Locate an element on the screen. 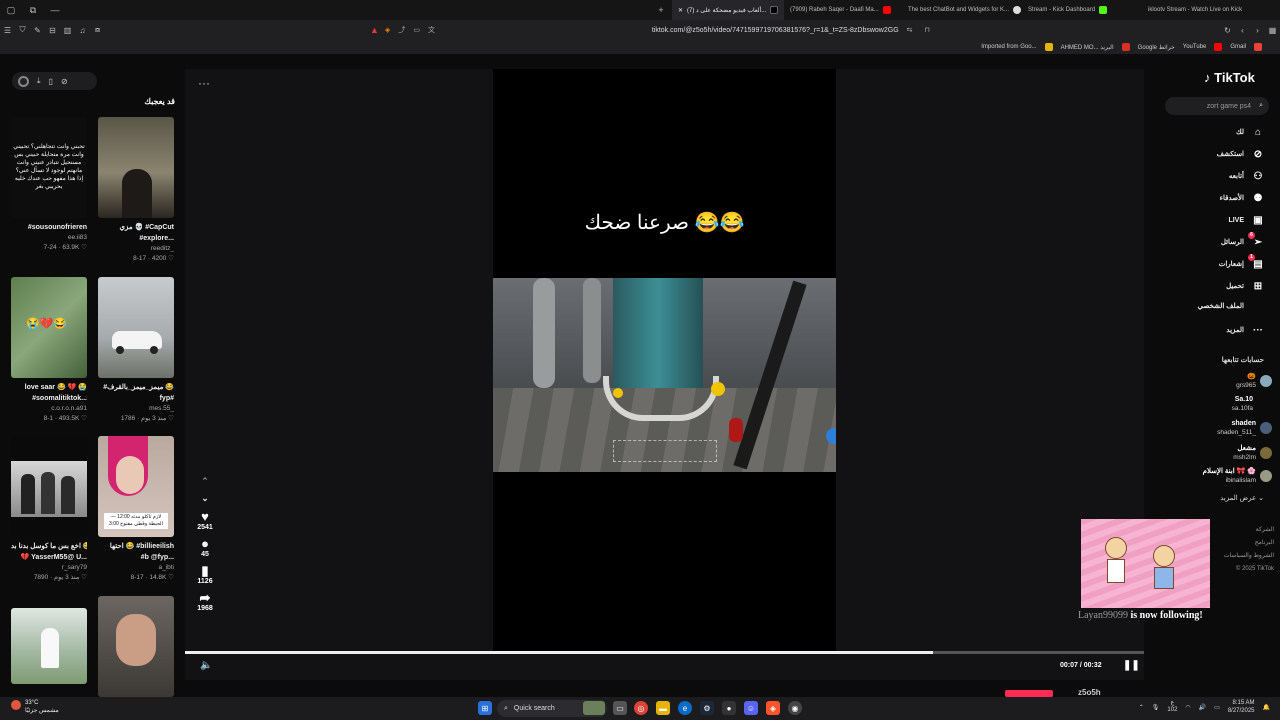  video-author: c.o.r.o.n.a91 is located at coordinates (49, 409).